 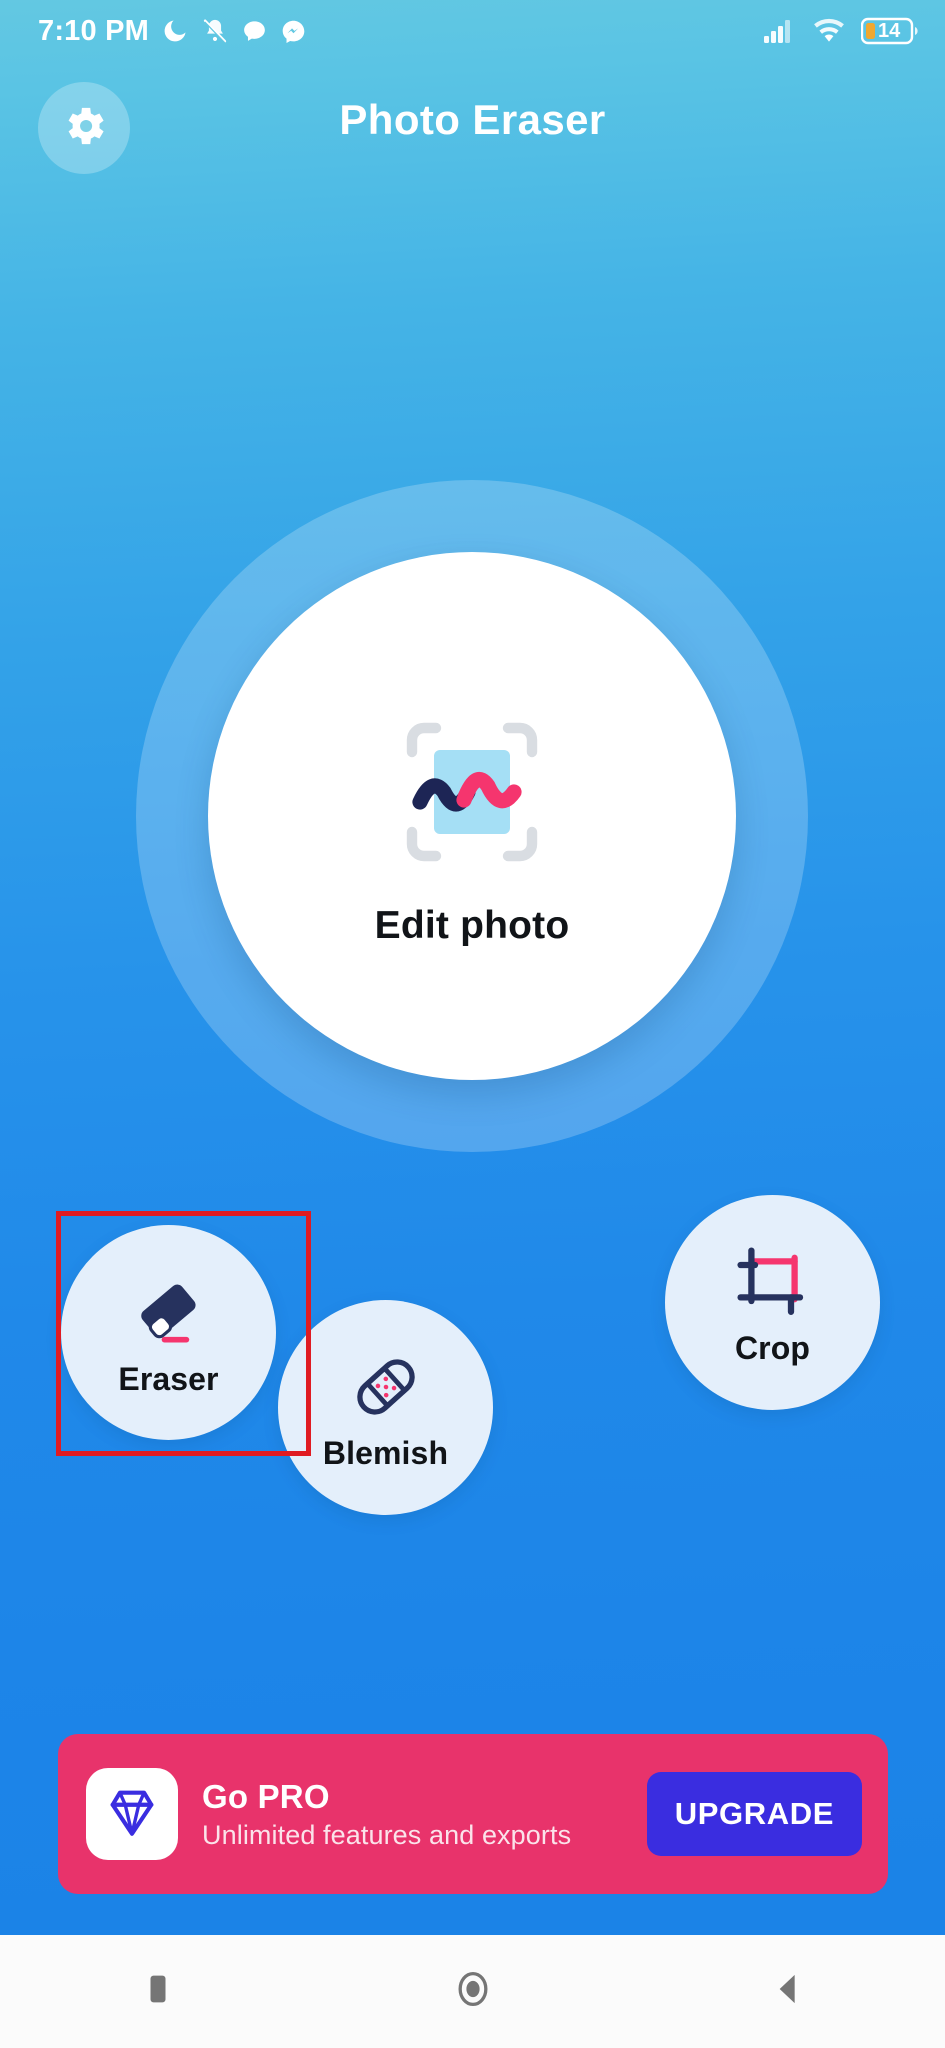 I want to click on wifi-icon, so click(x=829, y=31).